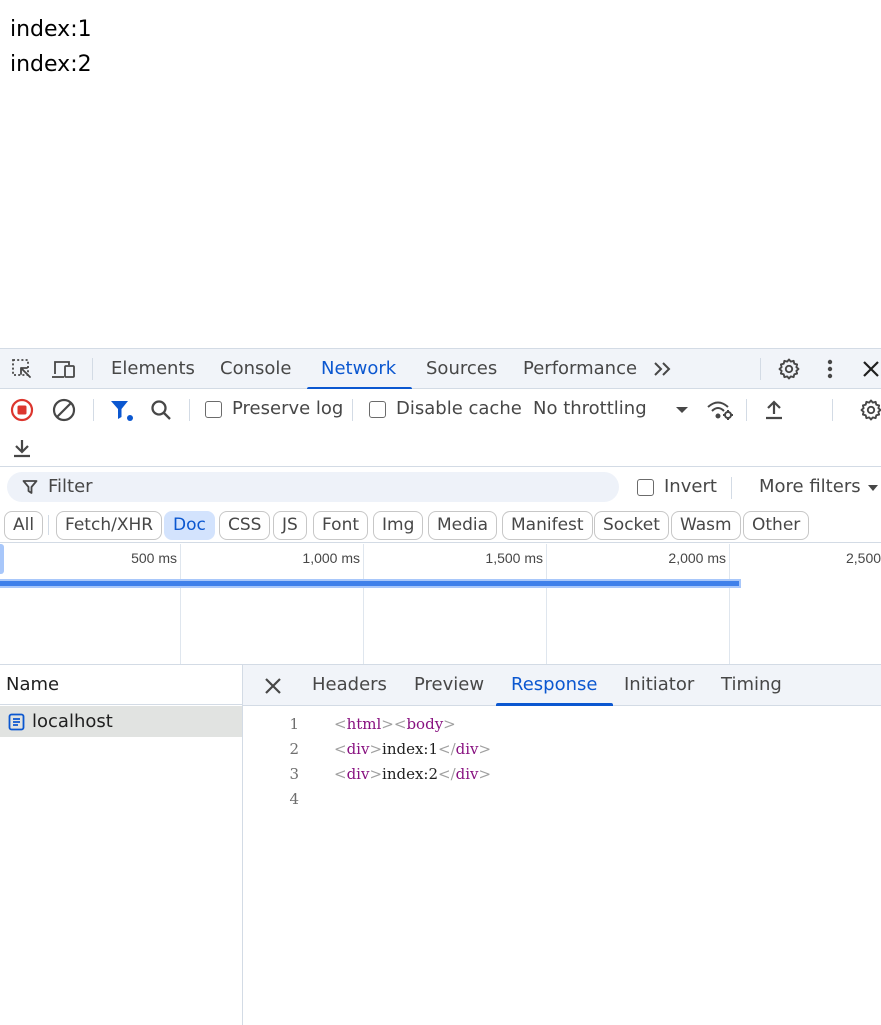  I want to click on name-column-header: Name, so click(121, 685).